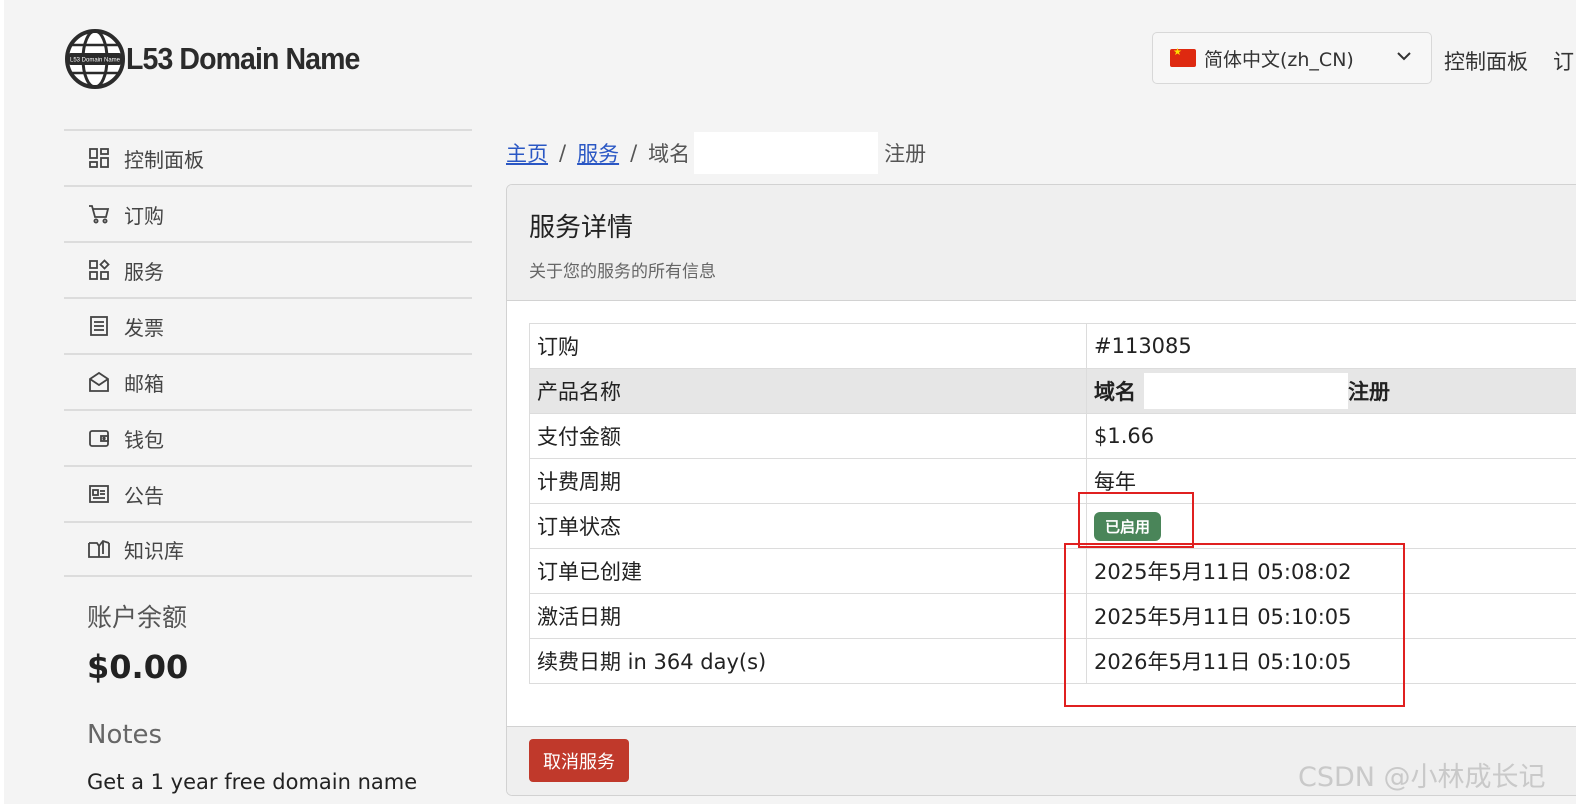 Image resolution: width=1576 pixels, height=804 pixels. What do you see at coordinates (1404, 56) in the screenshot?
I see `chevron-down-icon` at bounding box center [1404, 56].